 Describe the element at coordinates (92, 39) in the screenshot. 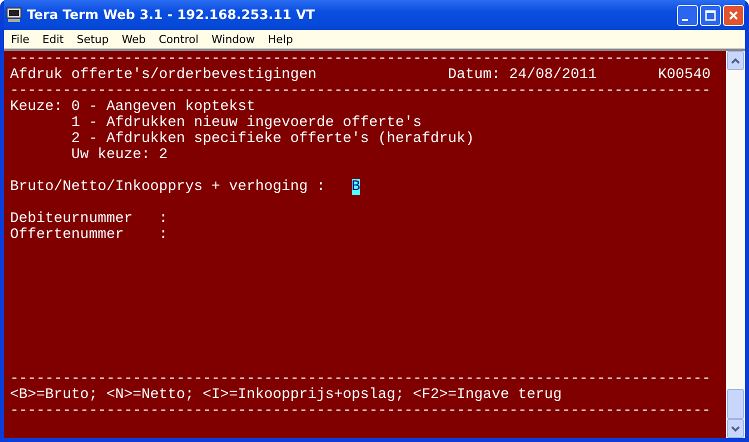

I see `menu-item: Setup` at that location.